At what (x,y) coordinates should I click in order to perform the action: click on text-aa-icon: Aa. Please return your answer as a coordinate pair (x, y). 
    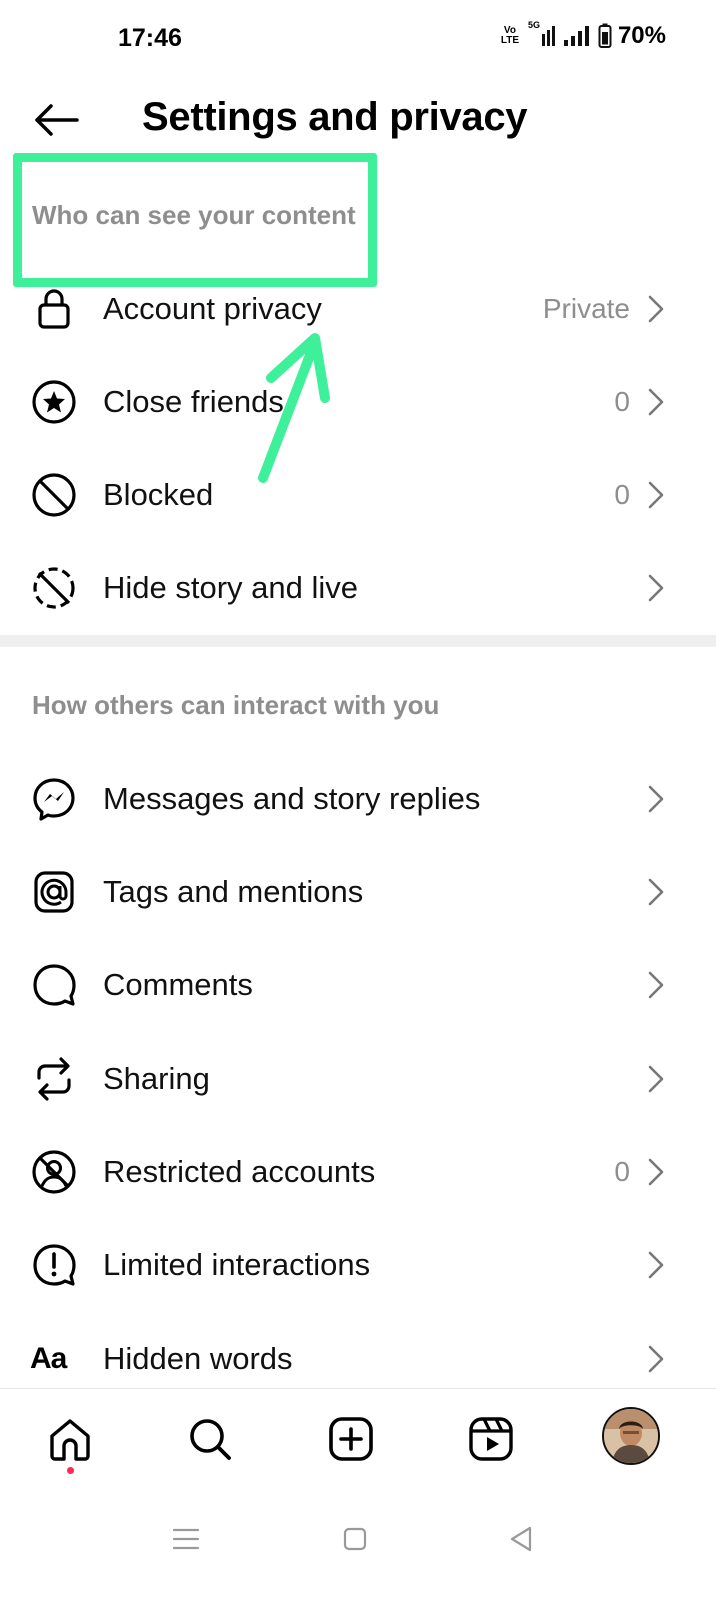
    Looking at the image, I should click on (48, 1358).